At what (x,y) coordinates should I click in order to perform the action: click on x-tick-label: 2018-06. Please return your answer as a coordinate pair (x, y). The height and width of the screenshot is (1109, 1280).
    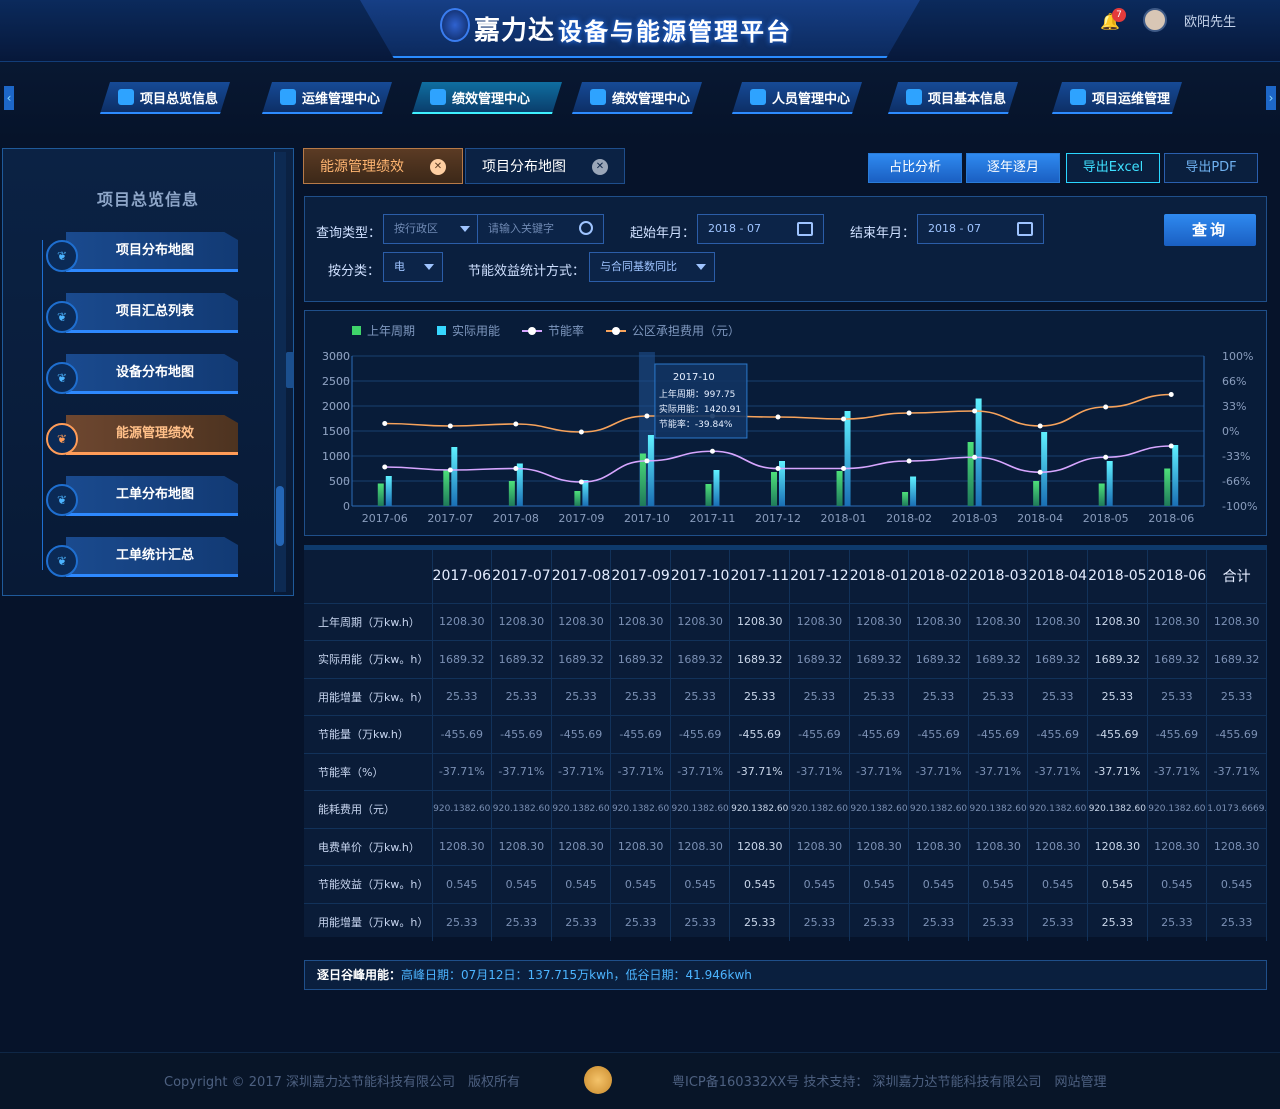
    Looking at the image, I should click on (1171, 518).